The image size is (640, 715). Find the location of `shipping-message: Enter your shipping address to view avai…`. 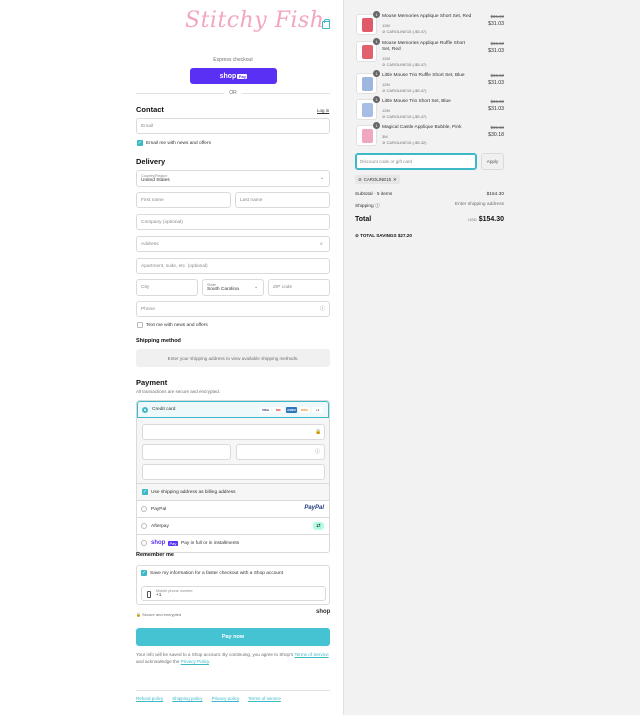

shipping-message: Enter your shipping address to view avai… is located at coordinates (233, 358).